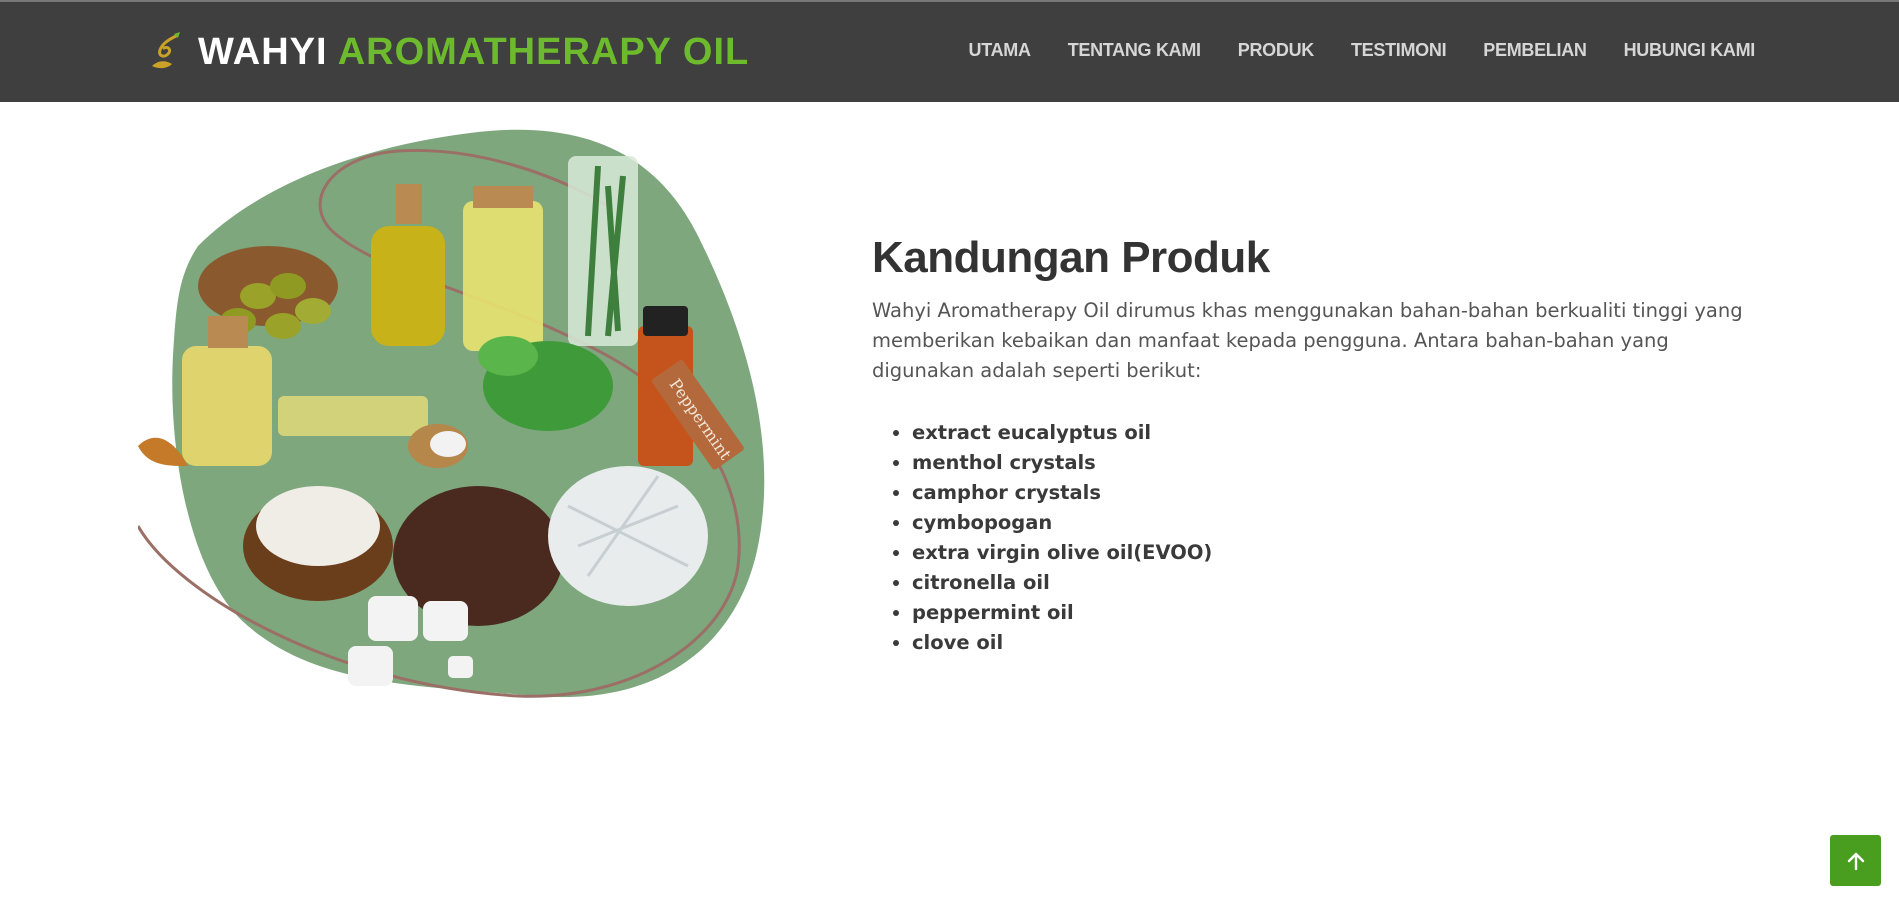  What do you see at coordinates (1399, 50) in the screenshot?
I see `nav-testimoni: TESTIMONI` at bounding box center [1399, 50].